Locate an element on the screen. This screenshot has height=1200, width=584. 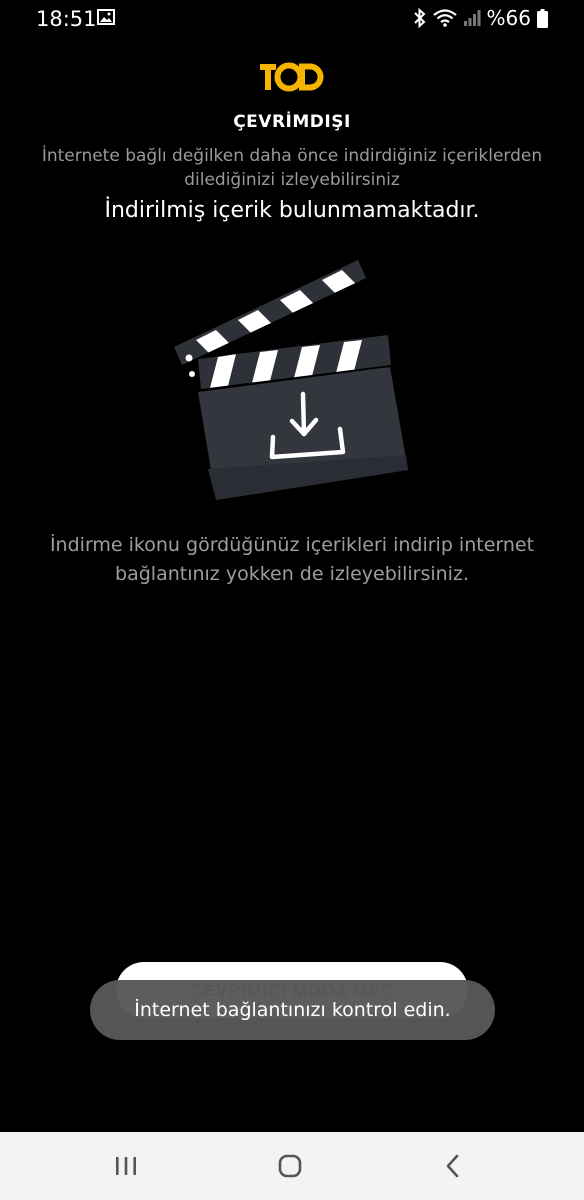
back-icon is located at coordinates (452, 1166).